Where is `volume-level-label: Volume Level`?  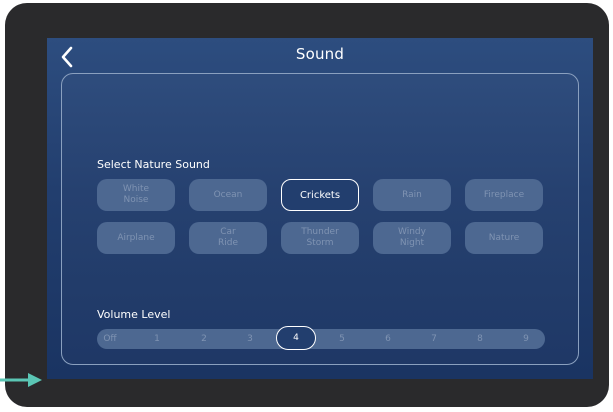
volume-level-label: Volume Level is located at coordinates (134, 314).